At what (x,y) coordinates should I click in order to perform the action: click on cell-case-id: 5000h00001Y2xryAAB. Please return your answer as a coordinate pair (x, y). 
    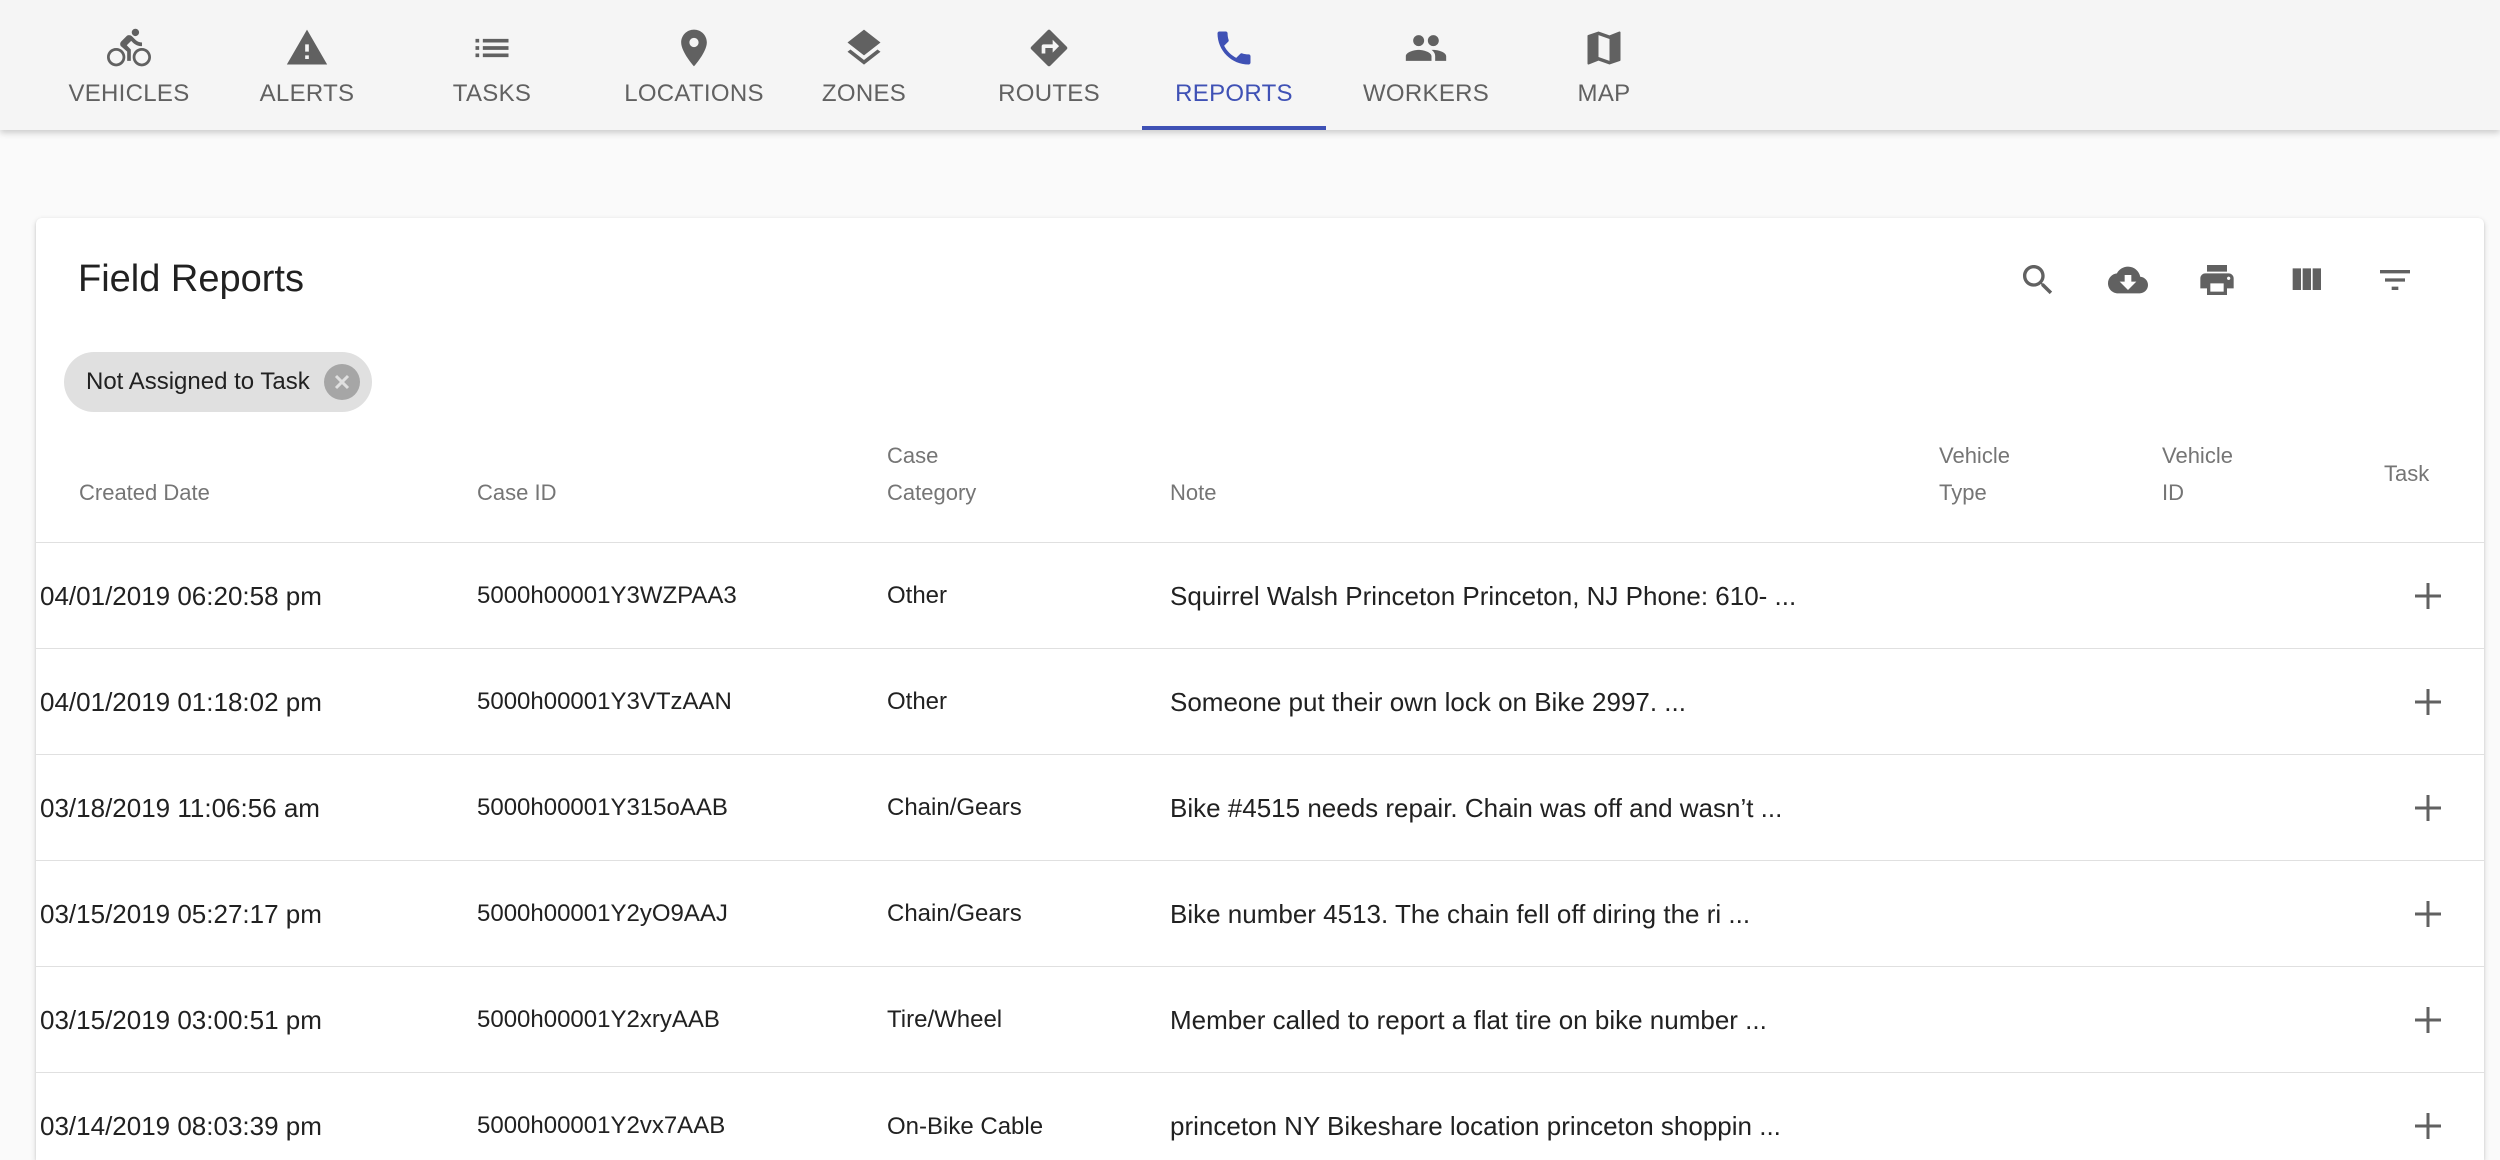
    Looking at the image, I should click on (598, 1019).